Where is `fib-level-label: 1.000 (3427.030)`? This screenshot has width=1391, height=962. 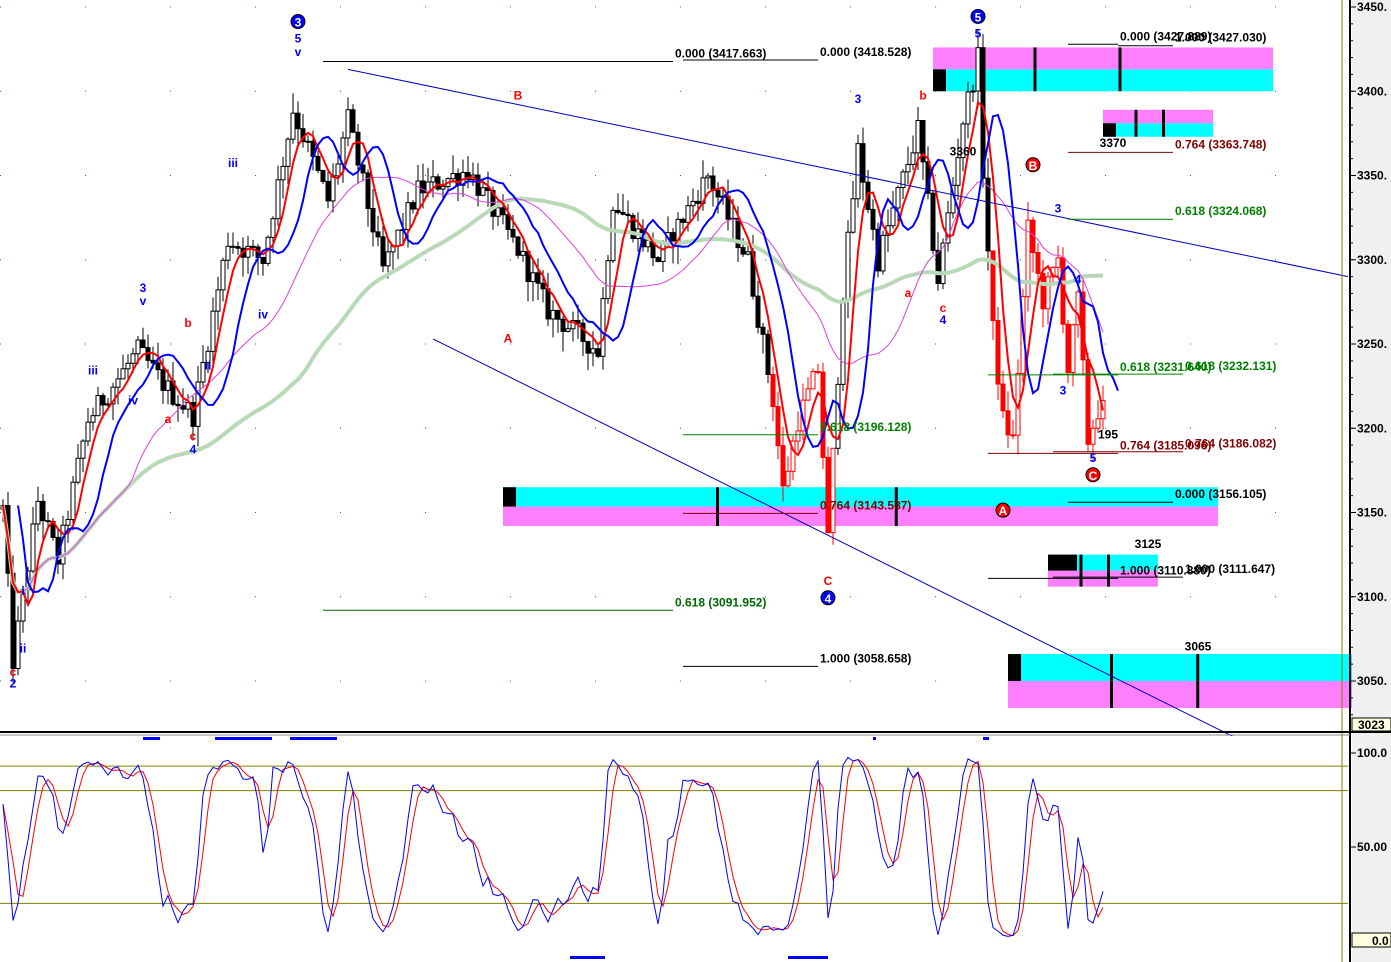
fib-level-label: 1.000 (3427.030) is located at coordinates (1220, 38).